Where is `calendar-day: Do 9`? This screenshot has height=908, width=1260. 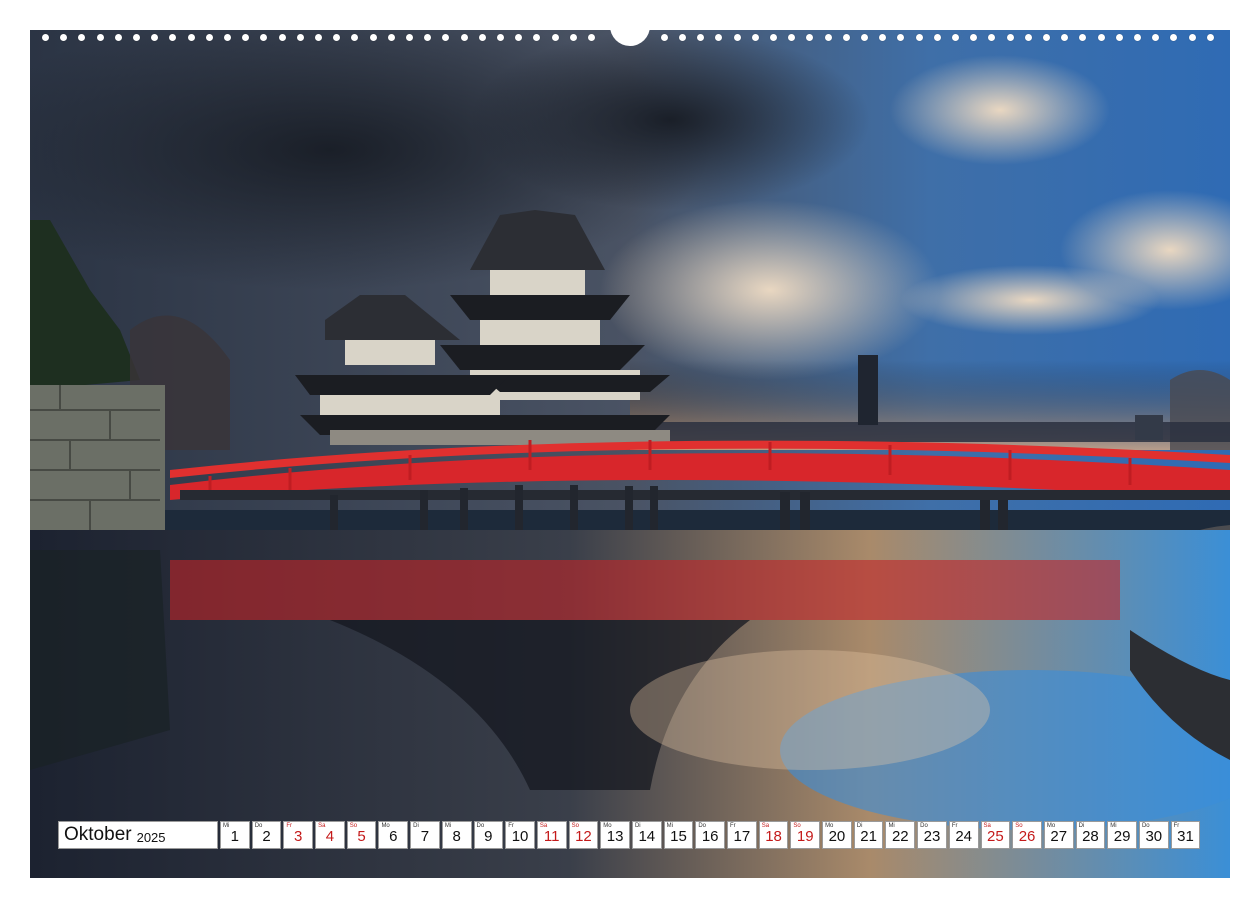 calendar-day: Do 9 is located at coordinates (488, 835).